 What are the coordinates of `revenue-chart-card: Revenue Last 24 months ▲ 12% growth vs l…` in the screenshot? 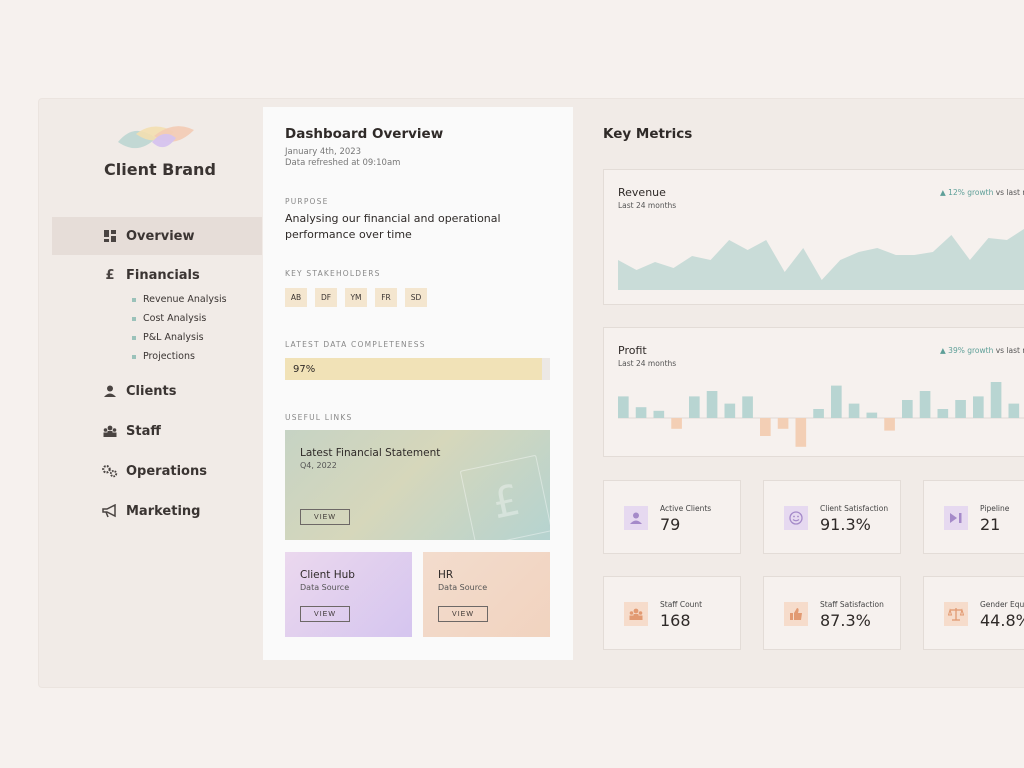 It's located at (813, 237).